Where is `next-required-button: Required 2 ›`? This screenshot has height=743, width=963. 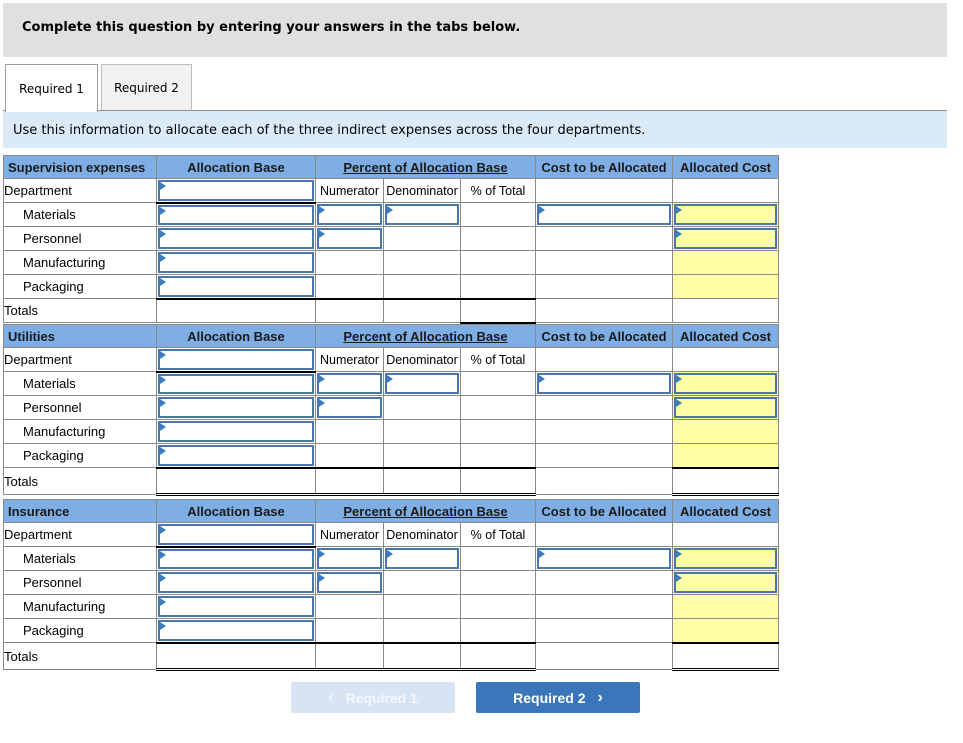 next-required-button: Required 2 › is located at coordinates (558, 697).